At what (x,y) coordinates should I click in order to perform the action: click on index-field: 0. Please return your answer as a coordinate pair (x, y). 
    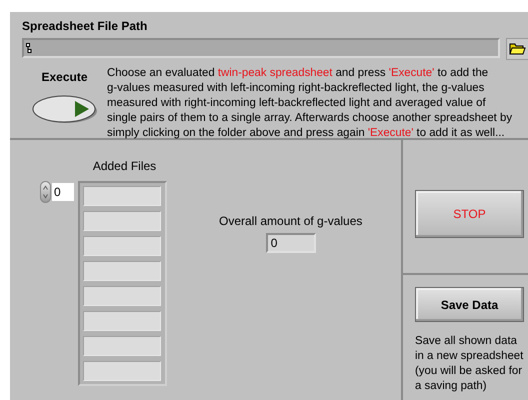
    Looking at the image, I should click on (63, 192).